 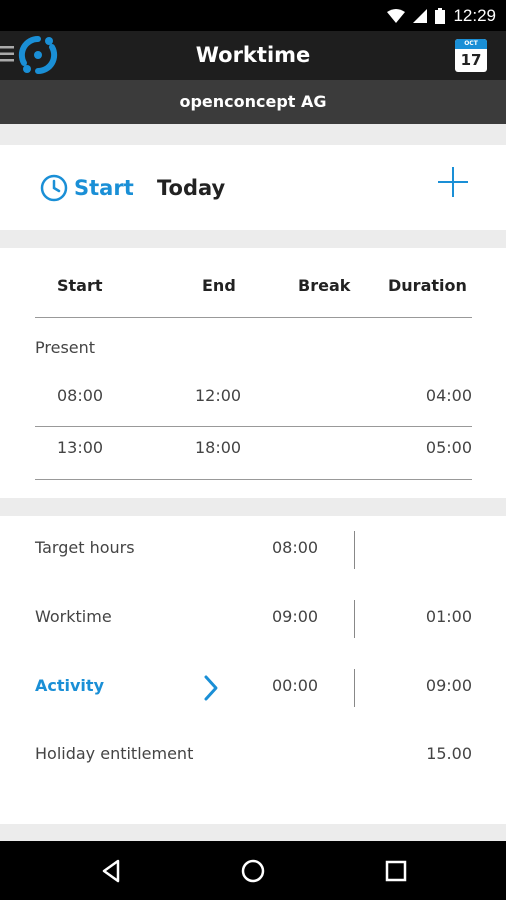 What do you see at coordinates (295, 616) in the screenshot?
I see `worktime-value: 09:00` at bounding box center [295, 616].